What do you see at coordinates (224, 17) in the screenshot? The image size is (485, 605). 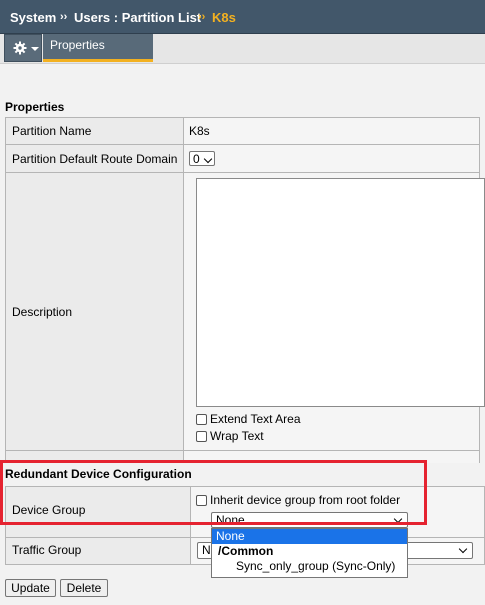 I see `breadcrumb-current: K8s` at bounding box center [224, 17].